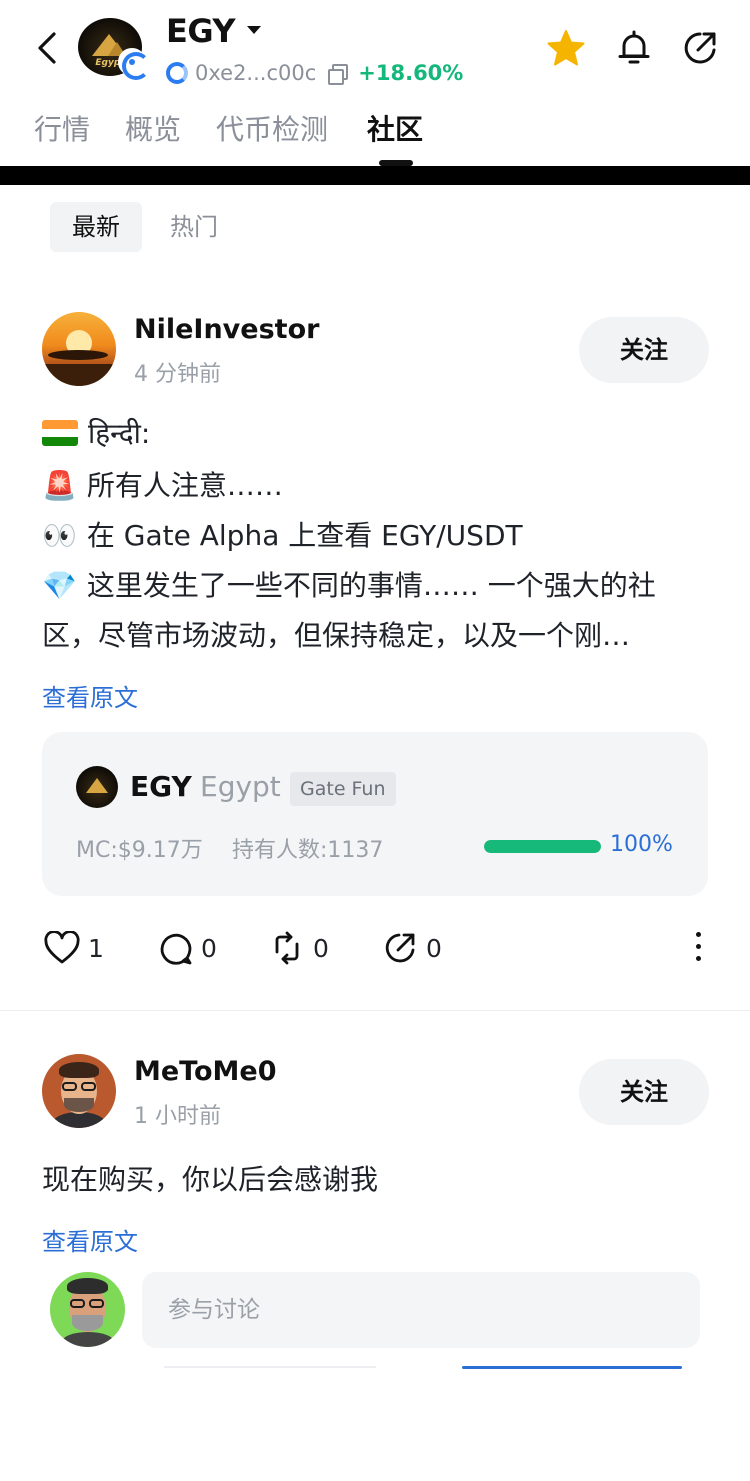 Image resolution: width=750 pixels, height=1481 pixels. What do you see at coordinates (375, 1010) in the screenshot?
I see `post-divider` at bounding box center [375, 1010].